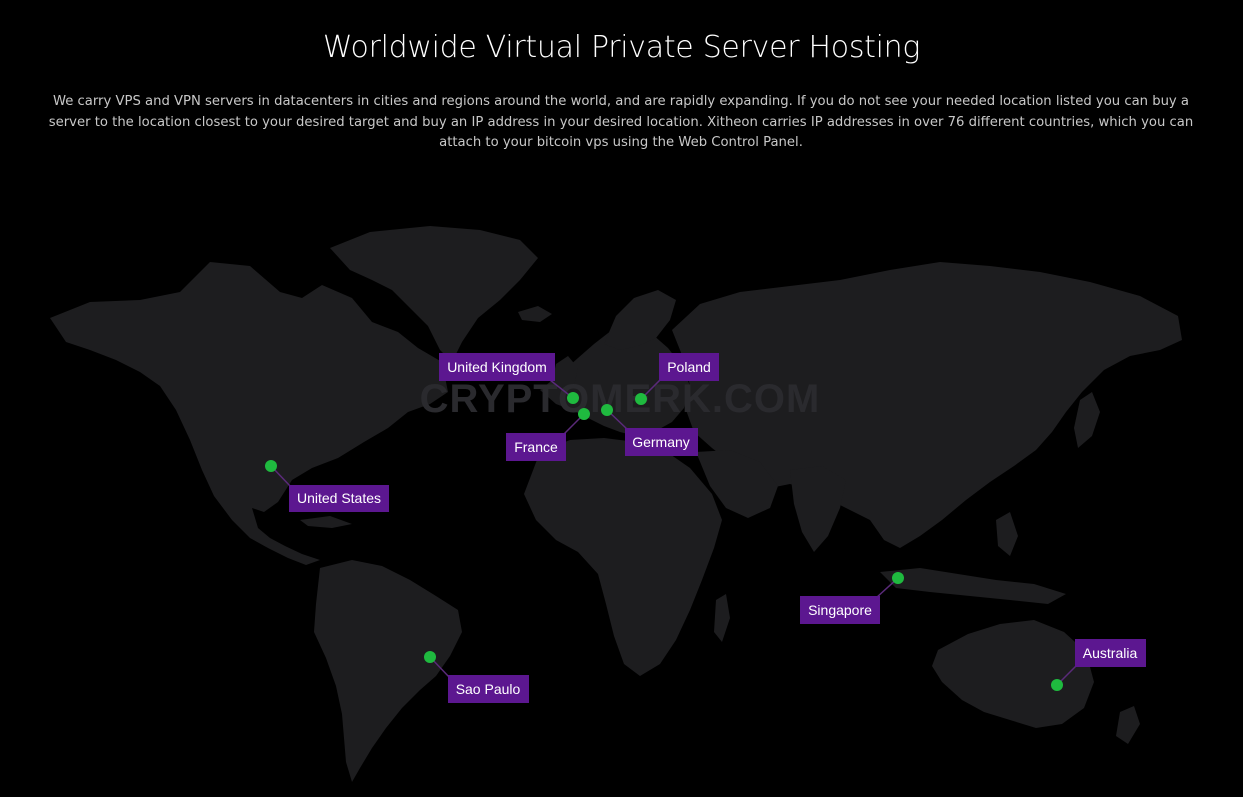 Image resolution: width=1243 pixels, height=797 pixels. What do you see at coordinates (640, 320) in the screenshot?
I see `landmass-scandinavia` at bounding box center [640, 320].